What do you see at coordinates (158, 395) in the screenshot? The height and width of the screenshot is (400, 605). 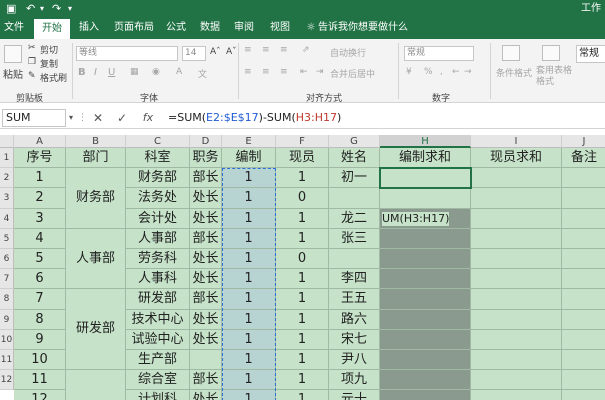 I see `table-cell: 计划科` at bounding box center [158, 395].